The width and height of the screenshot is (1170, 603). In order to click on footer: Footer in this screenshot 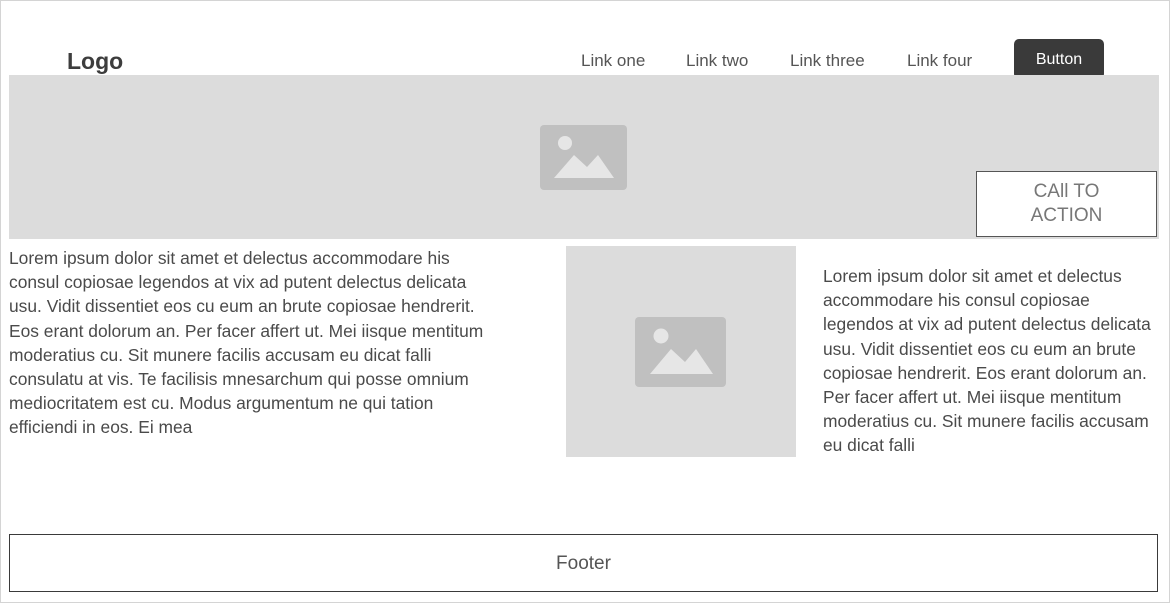, I will do `click(583, 563)`.